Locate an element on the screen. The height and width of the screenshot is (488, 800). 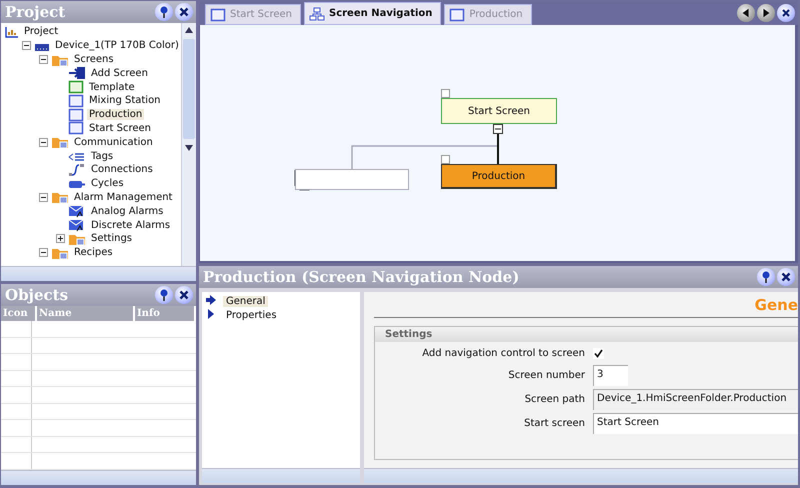
vertical-scrollbar is located at coordinates (188, 144).